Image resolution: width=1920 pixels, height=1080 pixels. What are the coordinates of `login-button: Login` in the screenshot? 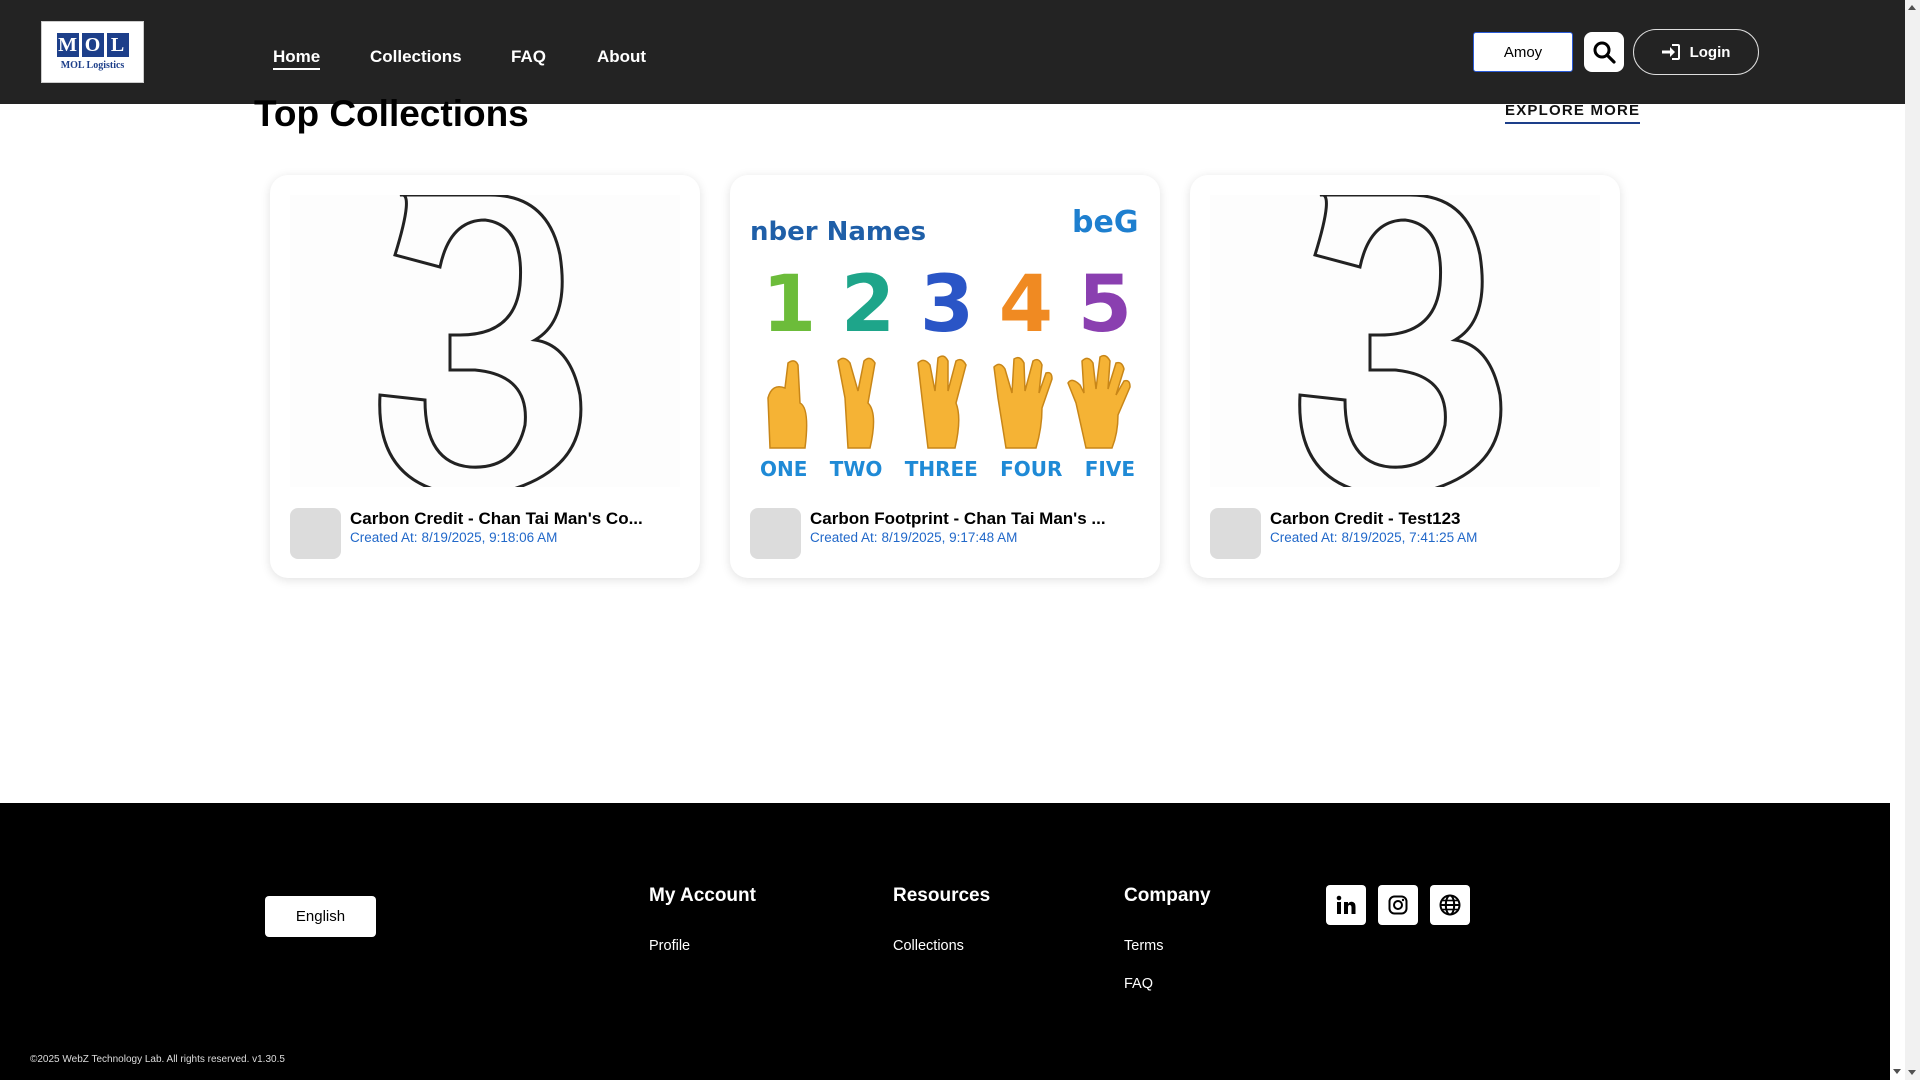 It's located at (1696, 52).